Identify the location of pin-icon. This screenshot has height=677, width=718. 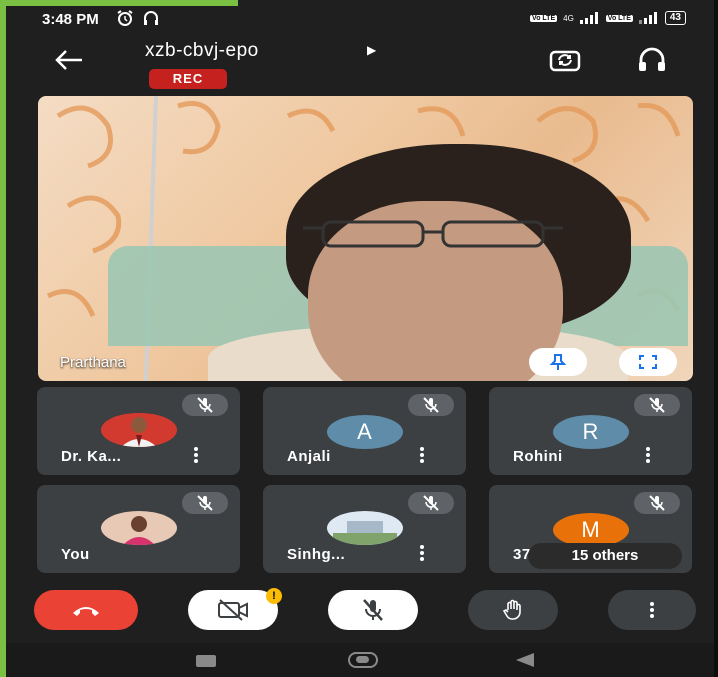
(558, 362).